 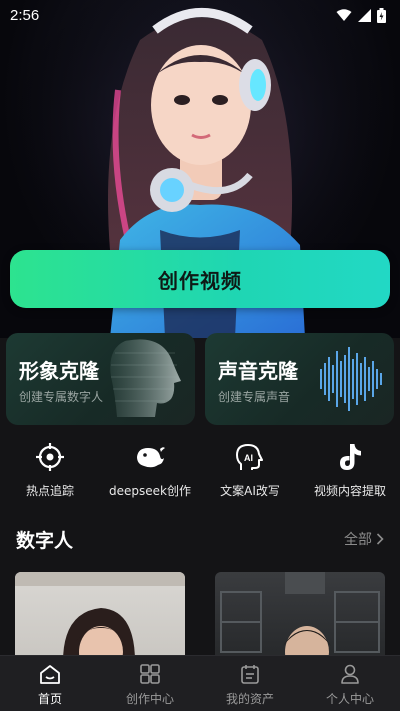 What do you see at coordinates (61, 397) in the screenshot?
I see `avatar-clone-subtitle: 创建专属数字人` at bounding box center [61, 397].